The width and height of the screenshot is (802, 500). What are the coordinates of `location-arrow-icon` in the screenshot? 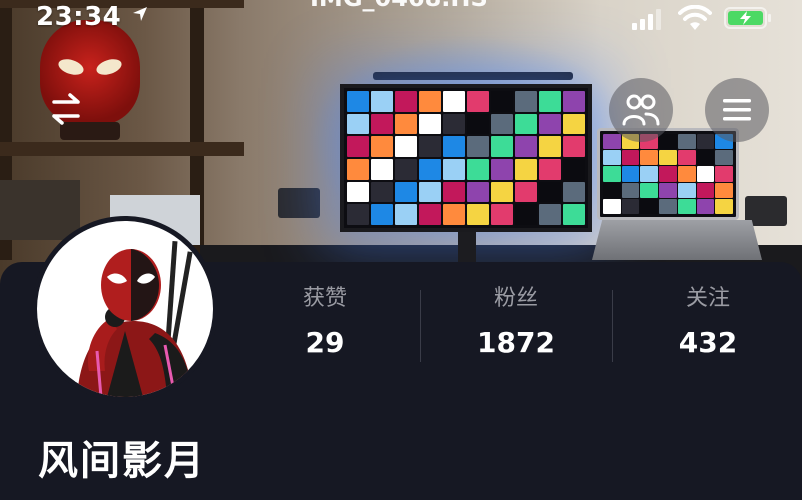 It's located at (139, 14).